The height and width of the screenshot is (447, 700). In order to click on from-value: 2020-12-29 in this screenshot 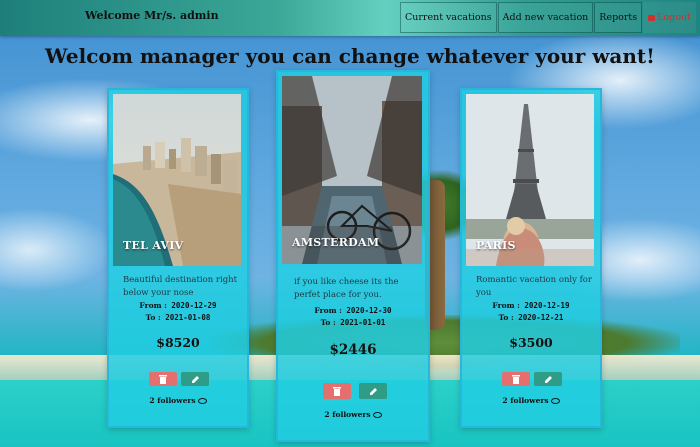, I will do `click(194, 305)`.